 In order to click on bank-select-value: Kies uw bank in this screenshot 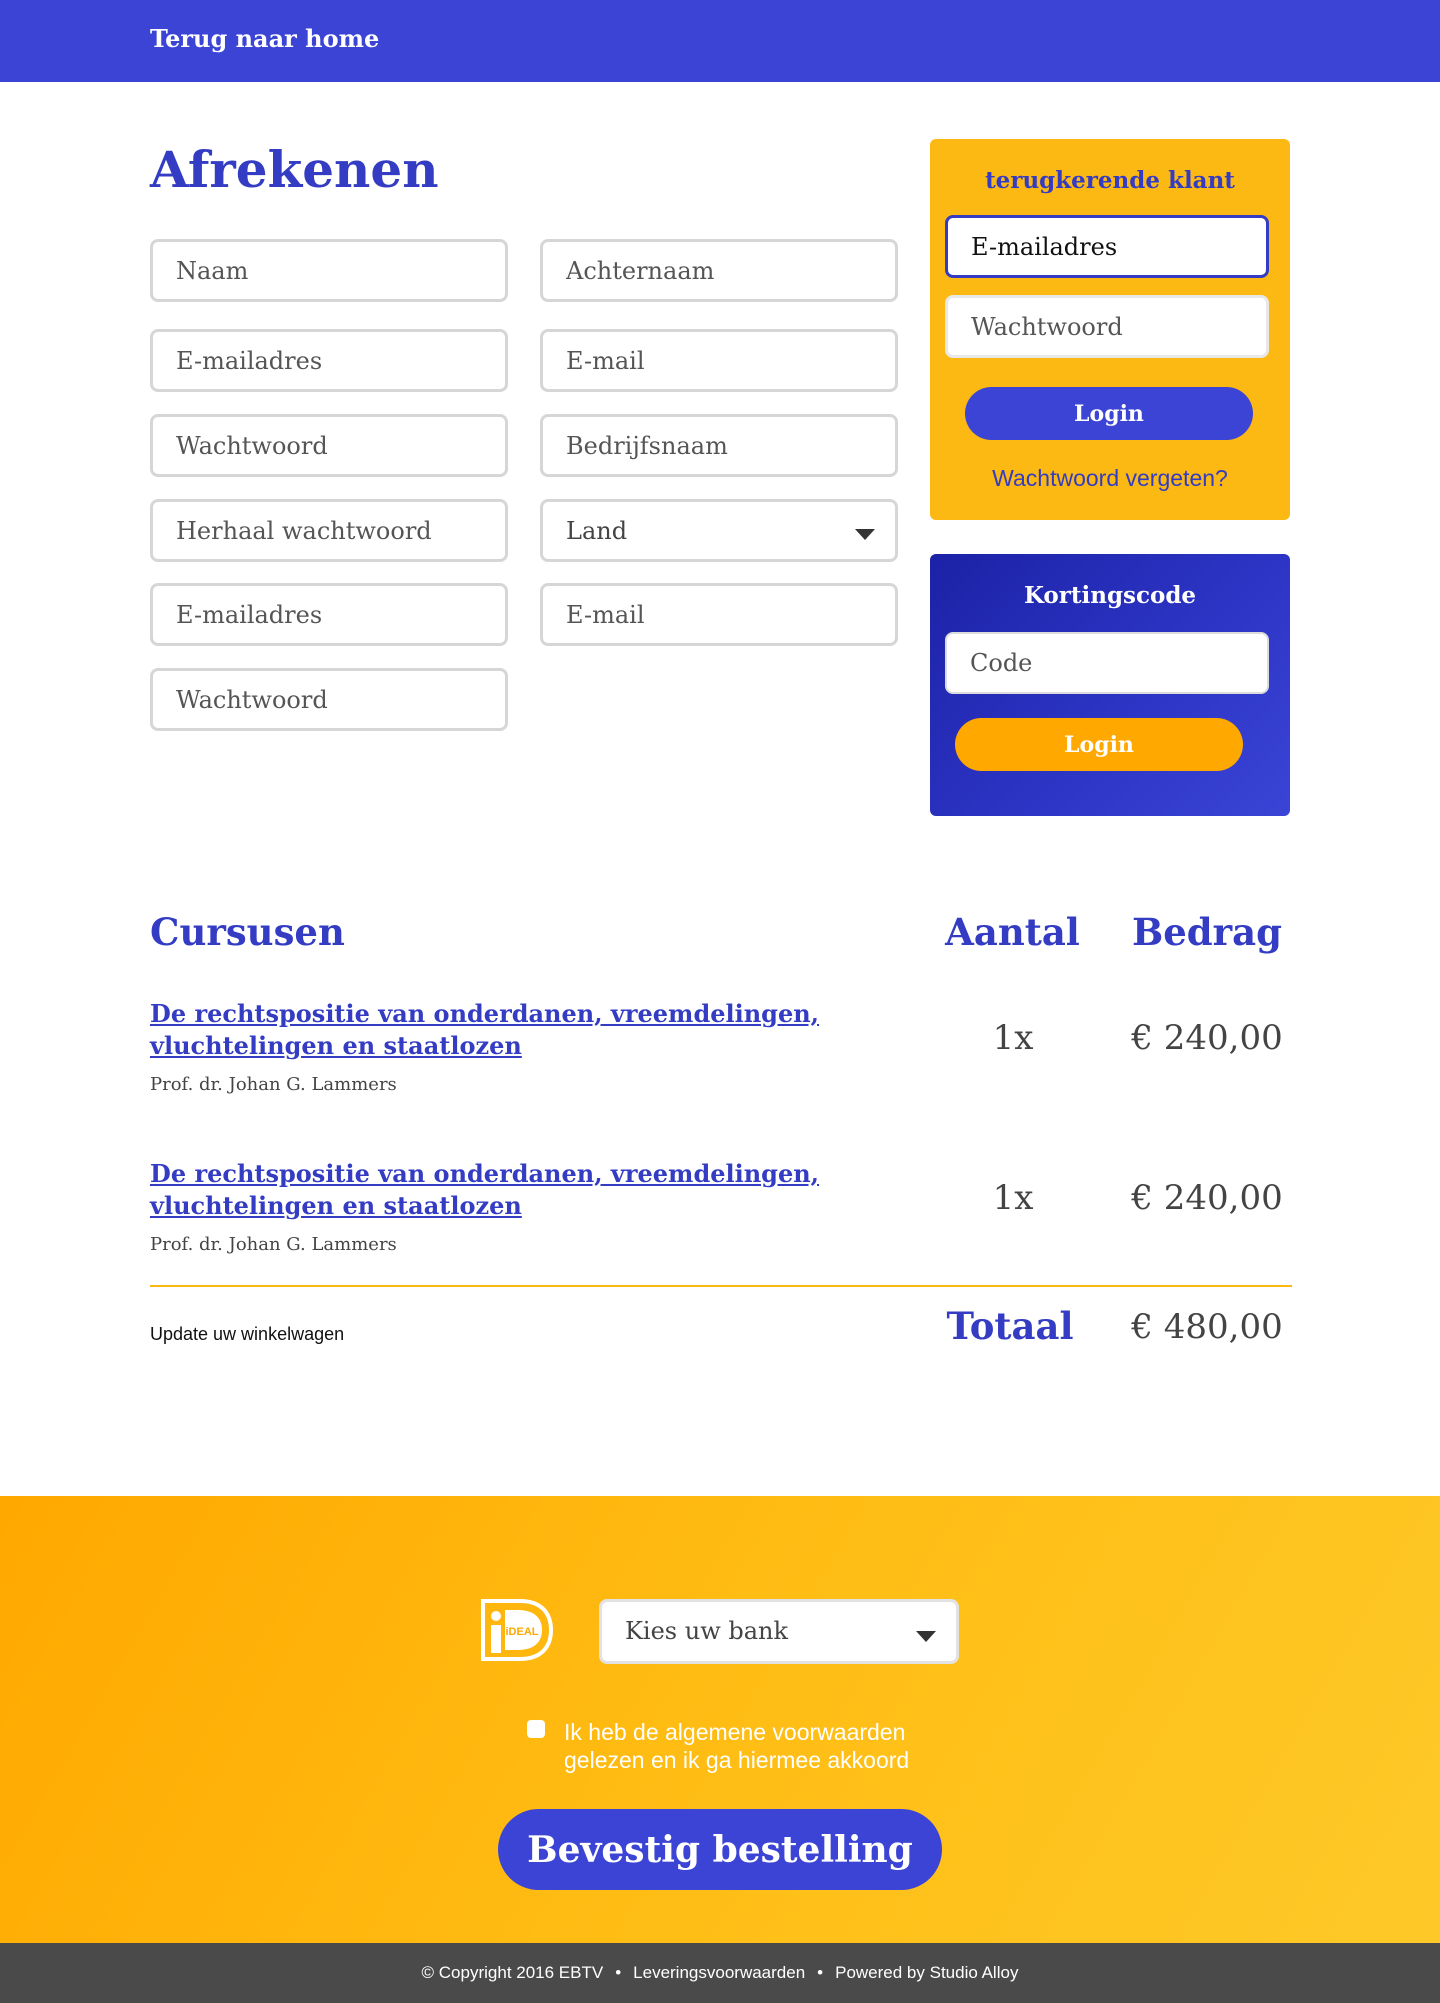, I will do `click(707, 1631)`.